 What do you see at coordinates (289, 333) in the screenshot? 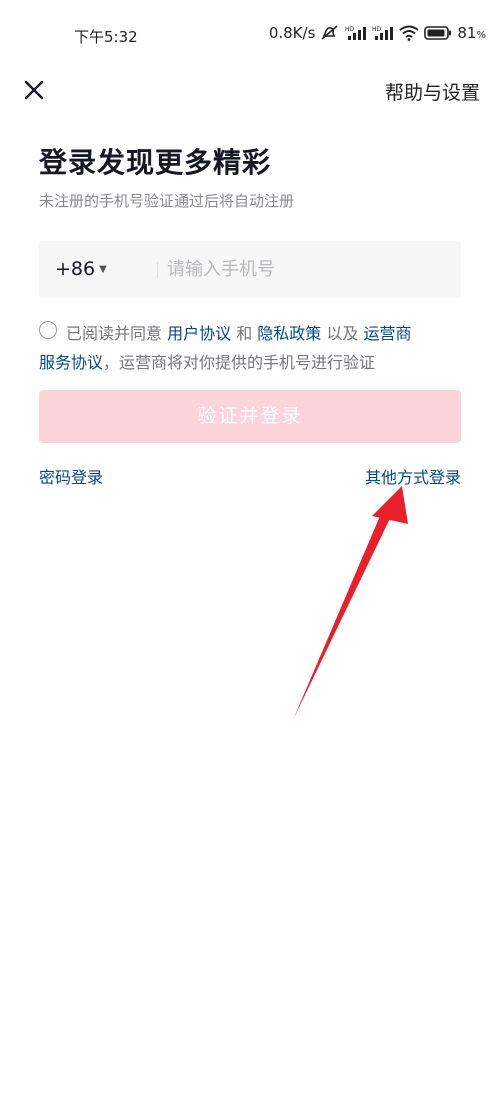
I see `privacy-policy-link: 隐私政策` at bounding box center [289, 333].